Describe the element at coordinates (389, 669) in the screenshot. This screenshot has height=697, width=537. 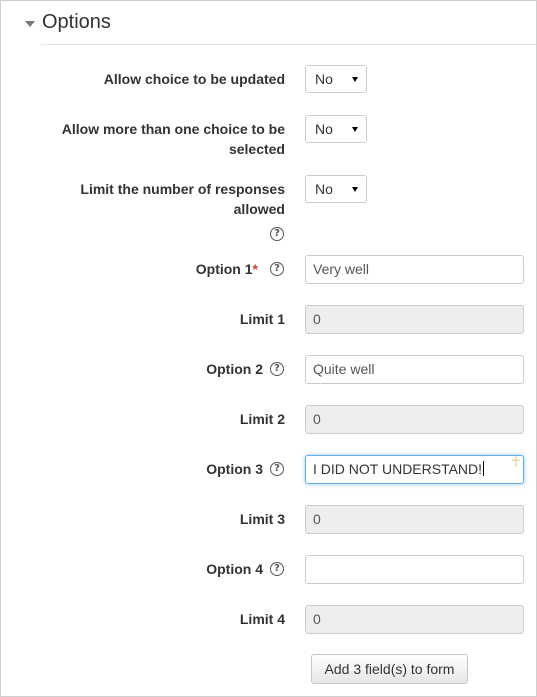
I see `add-fields-button: Add 3 field(s) to form` at that location.